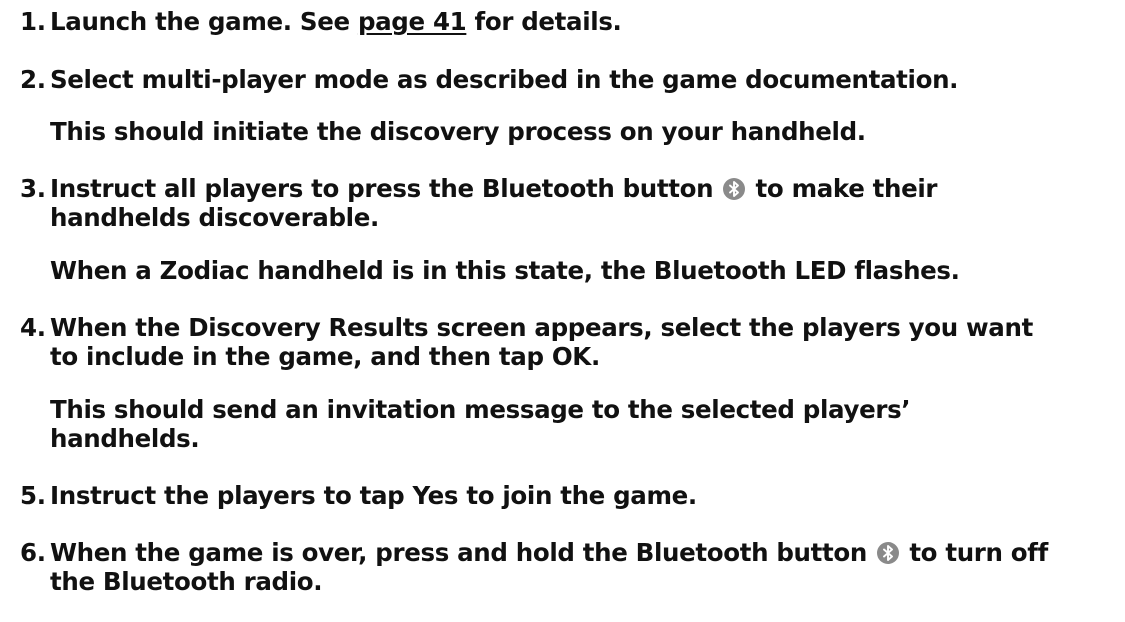  I want to click on step-1-text-before: Launch the game. See, so click(204, 21).